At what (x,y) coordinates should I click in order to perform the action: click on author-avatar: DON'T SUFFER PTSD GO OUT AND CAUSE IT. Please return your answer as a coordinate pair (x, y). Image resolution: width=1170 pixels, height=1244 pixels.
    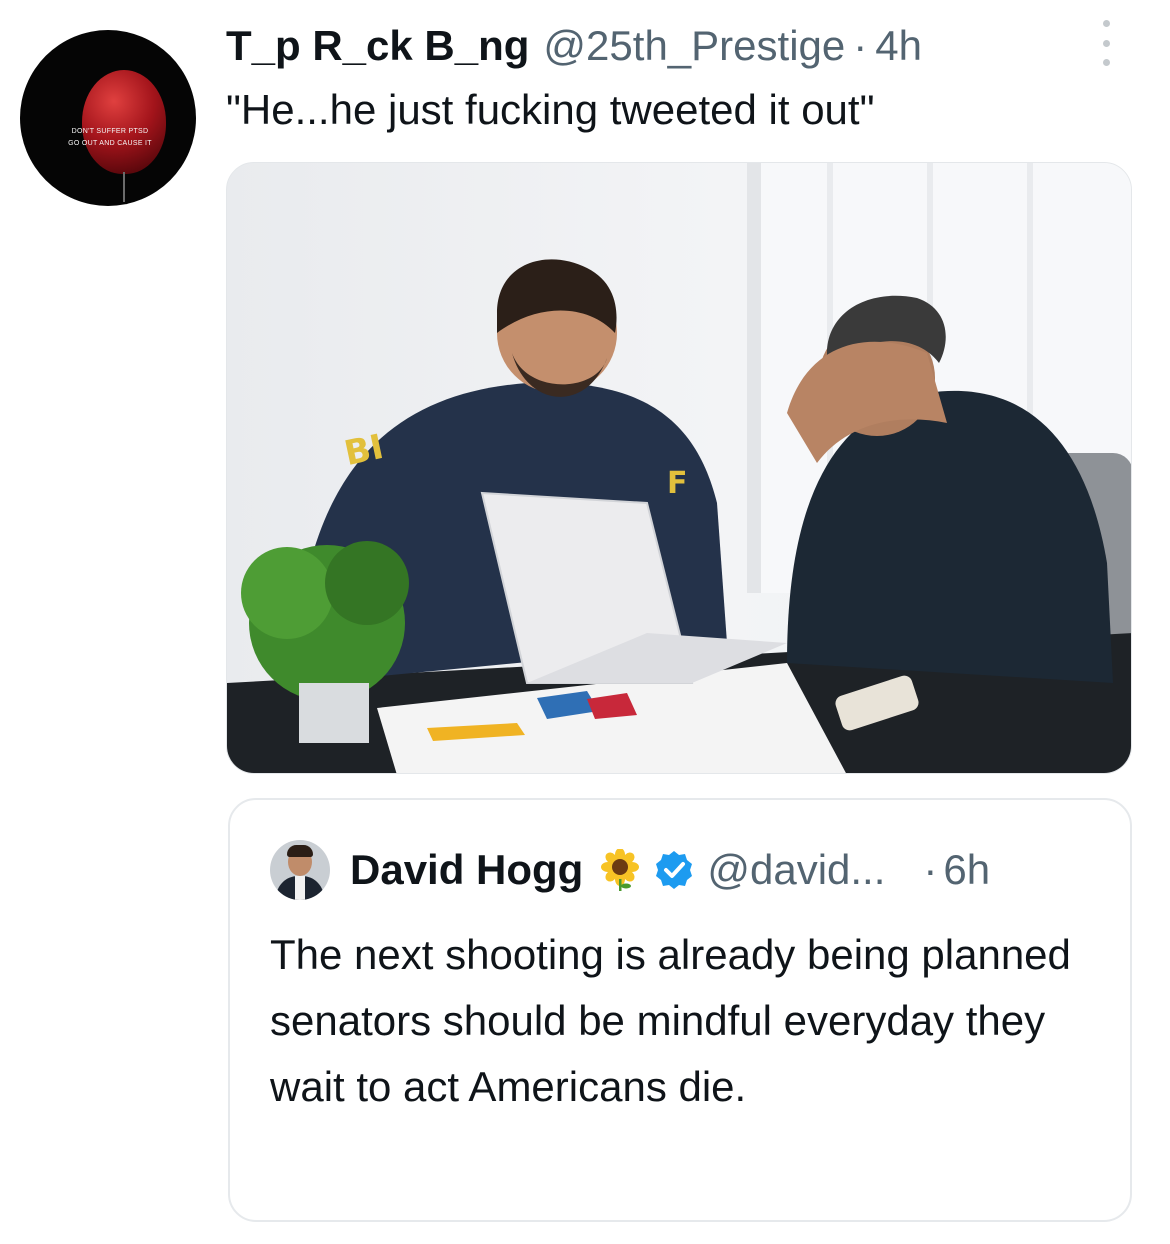
    Looking at the image, I should click on (108, 118).